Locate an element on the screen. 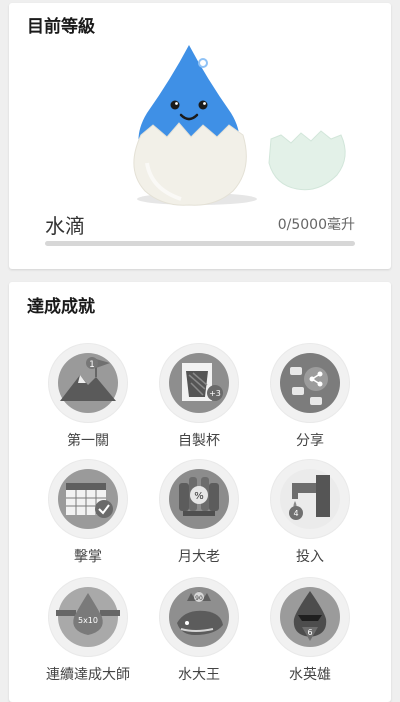 The height and width of the screenshot is (702, 400). badge-number: 4 is located at coordinates (295, 513).